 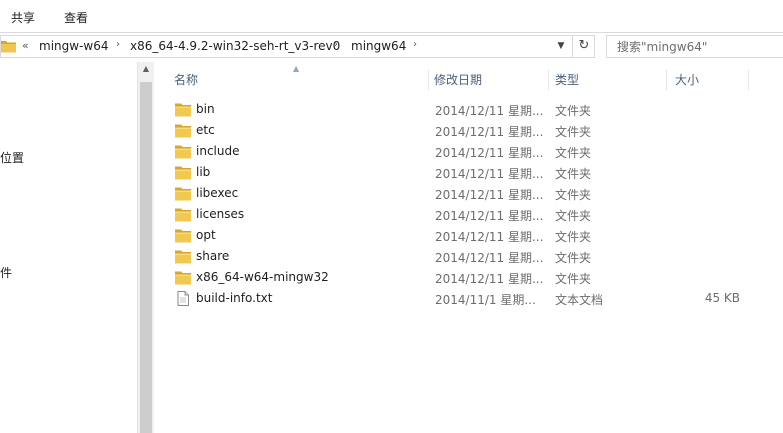 I want to click on search-input, so click(x=697, y=47).